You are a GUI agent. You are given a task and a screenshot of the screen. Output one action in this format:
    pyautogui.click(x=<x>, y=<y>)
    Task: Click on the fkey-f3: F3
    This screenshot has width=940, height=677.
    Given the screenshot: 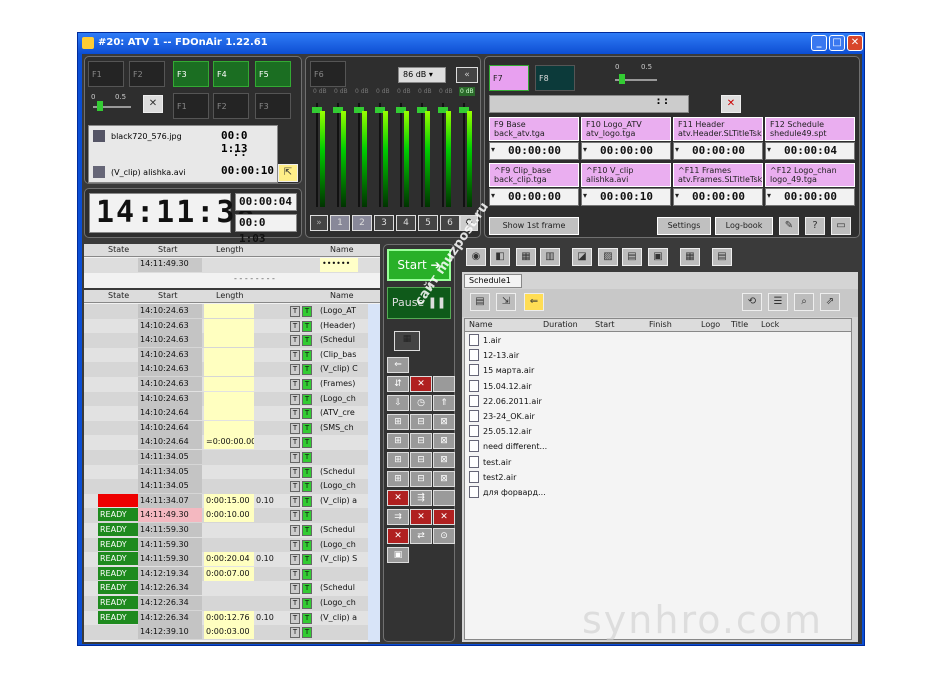 What is the action you would take?
    pyautogui.click(x=191, y=74)
    